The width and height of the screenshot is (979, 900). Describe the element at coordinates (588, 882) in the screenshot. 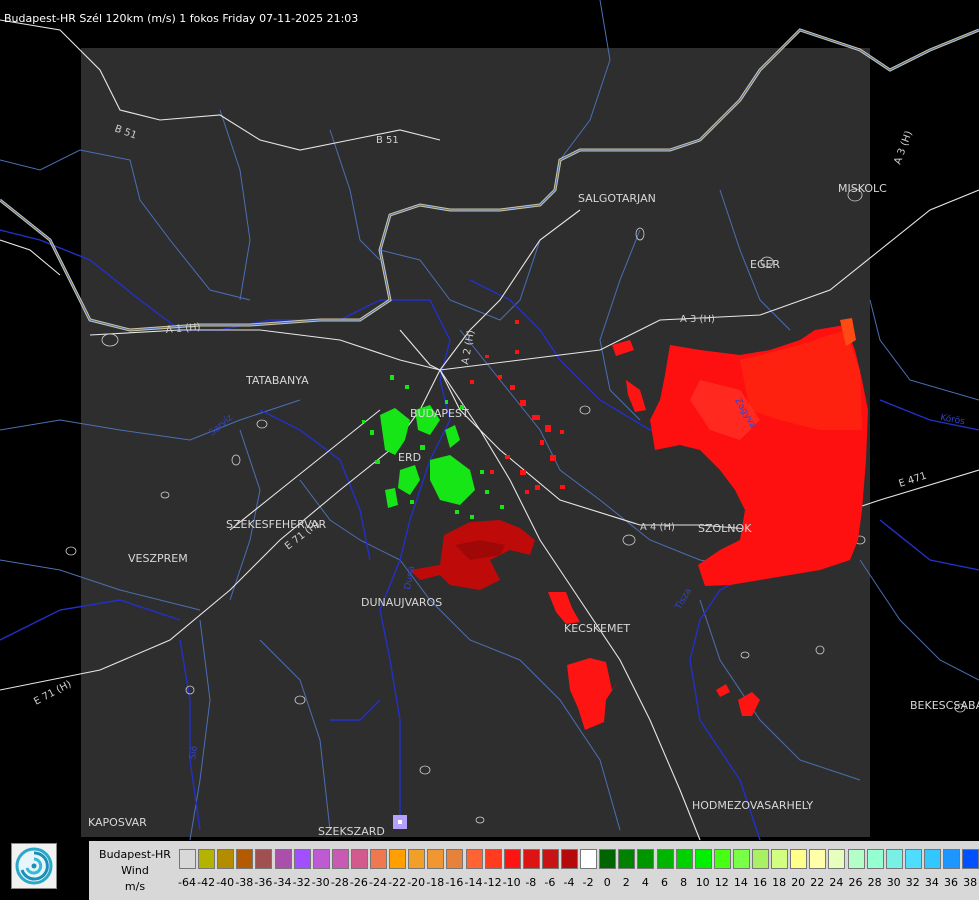

I see `legend-tick-label: -2` at that location.